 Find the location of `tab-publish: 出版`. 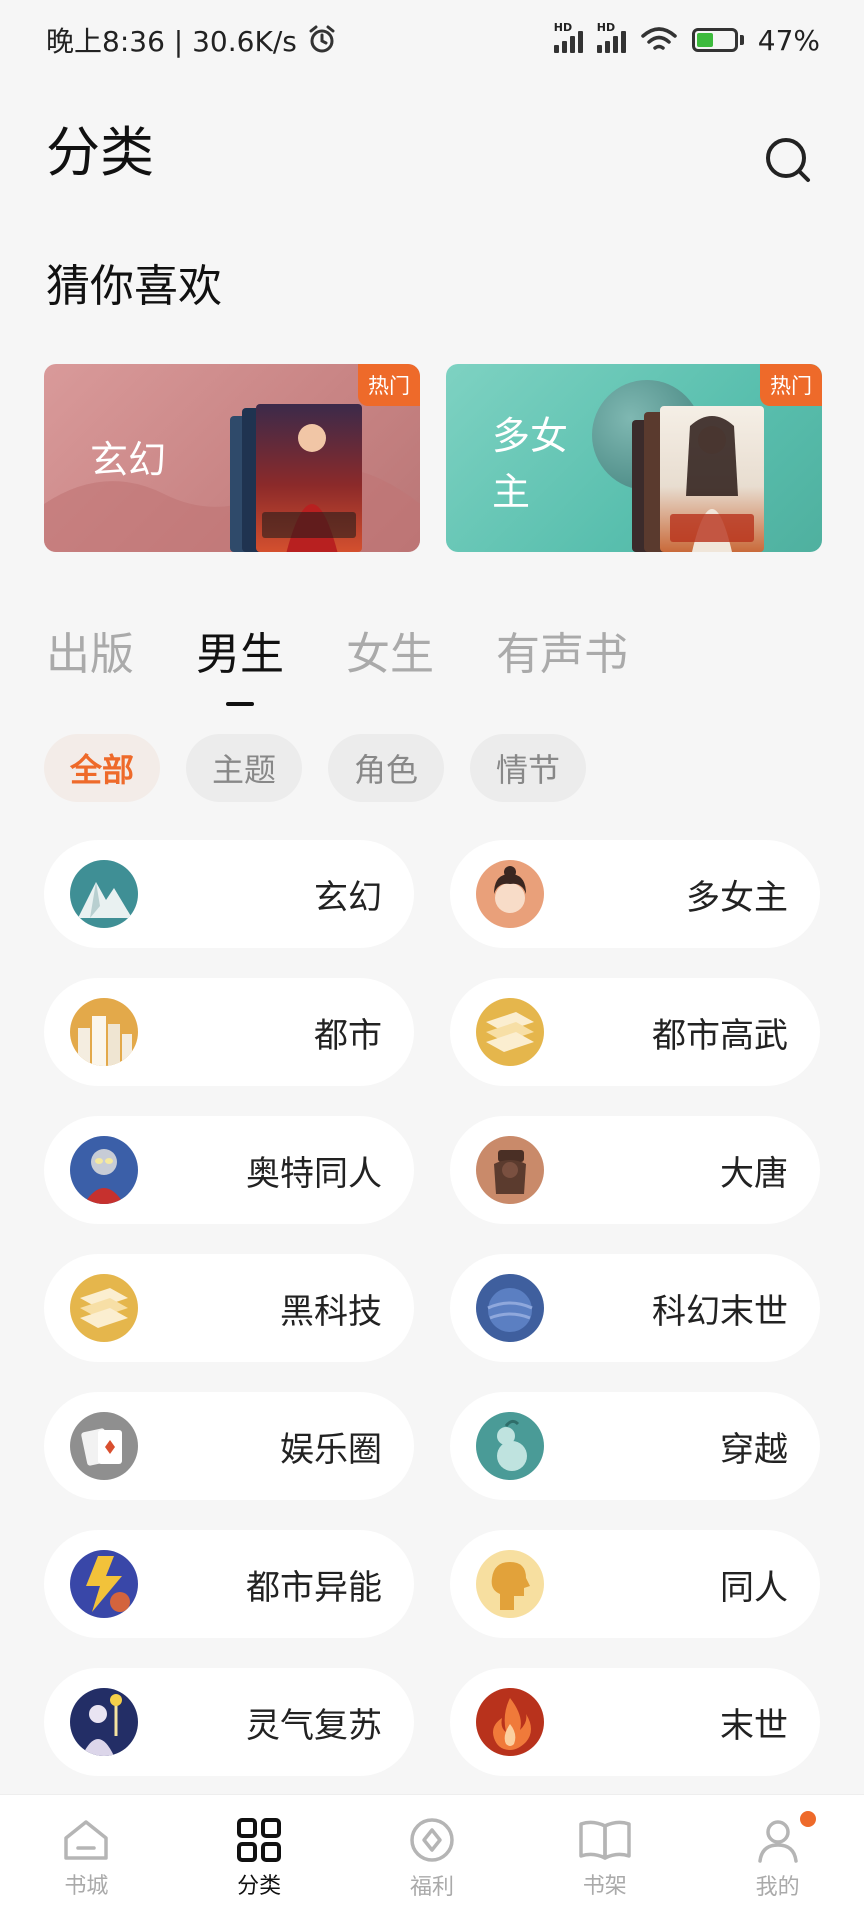

tab-publish: 出版 is located at coordinates (90, 650).